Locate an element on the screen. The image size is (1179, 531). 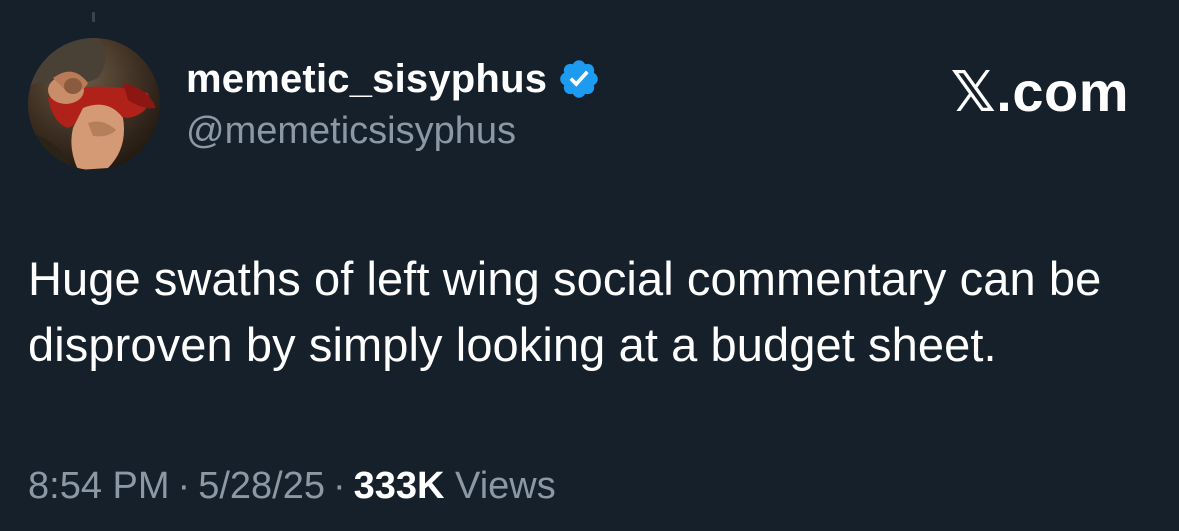
author-name-row: memetic_sisyphus is located at coordinates (393, 79).